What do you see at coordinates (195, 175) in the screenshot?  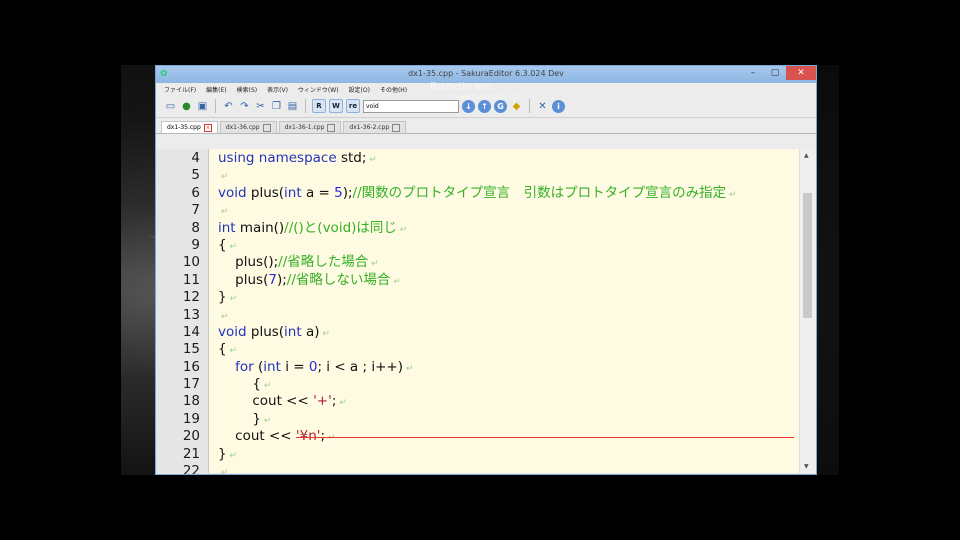 I see `line-number: 5` at bounding box center [195, 175].